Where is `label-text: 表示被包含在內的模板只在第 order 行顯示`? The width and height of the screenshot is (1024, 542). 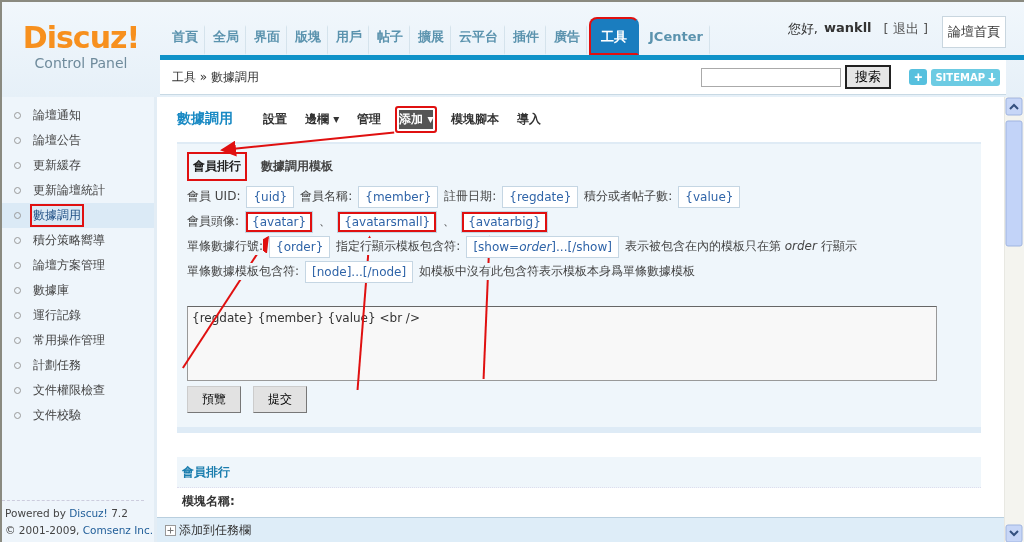
label-text: 表示被包含在內的模板只在第 order 行顯示 is located at coordinates (740, 246).